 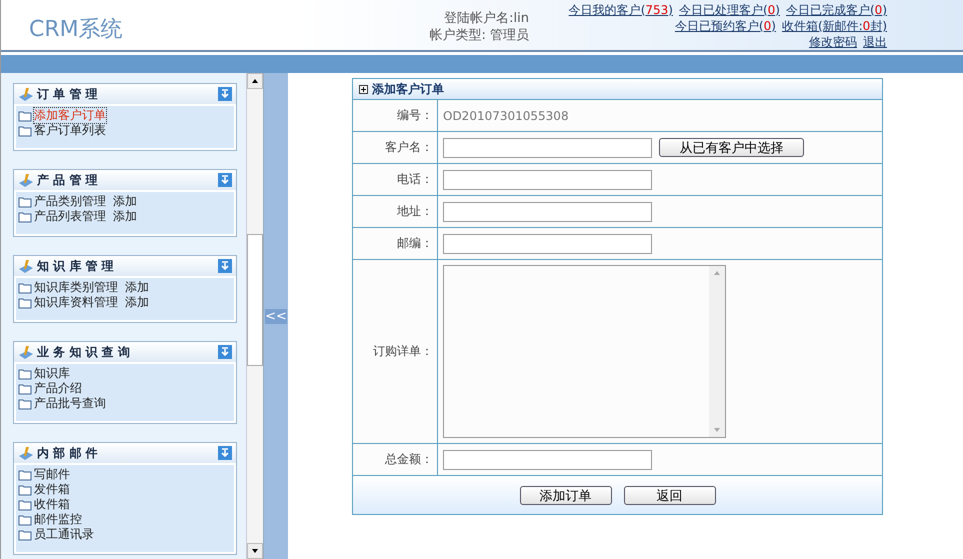 I want to click on section-title: 知 识 库 管 理, so click(x=75, y=266).